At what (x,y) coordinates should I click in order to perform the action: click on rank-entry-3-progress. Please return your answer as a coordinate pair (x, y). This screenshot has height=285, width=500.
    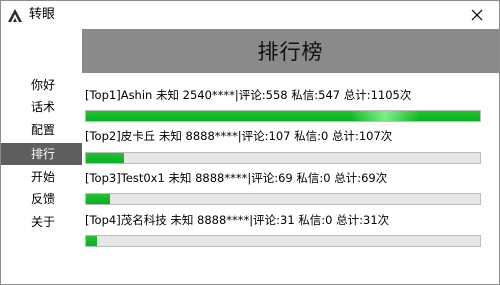
    Looking at the image, I should click on (283, 199).